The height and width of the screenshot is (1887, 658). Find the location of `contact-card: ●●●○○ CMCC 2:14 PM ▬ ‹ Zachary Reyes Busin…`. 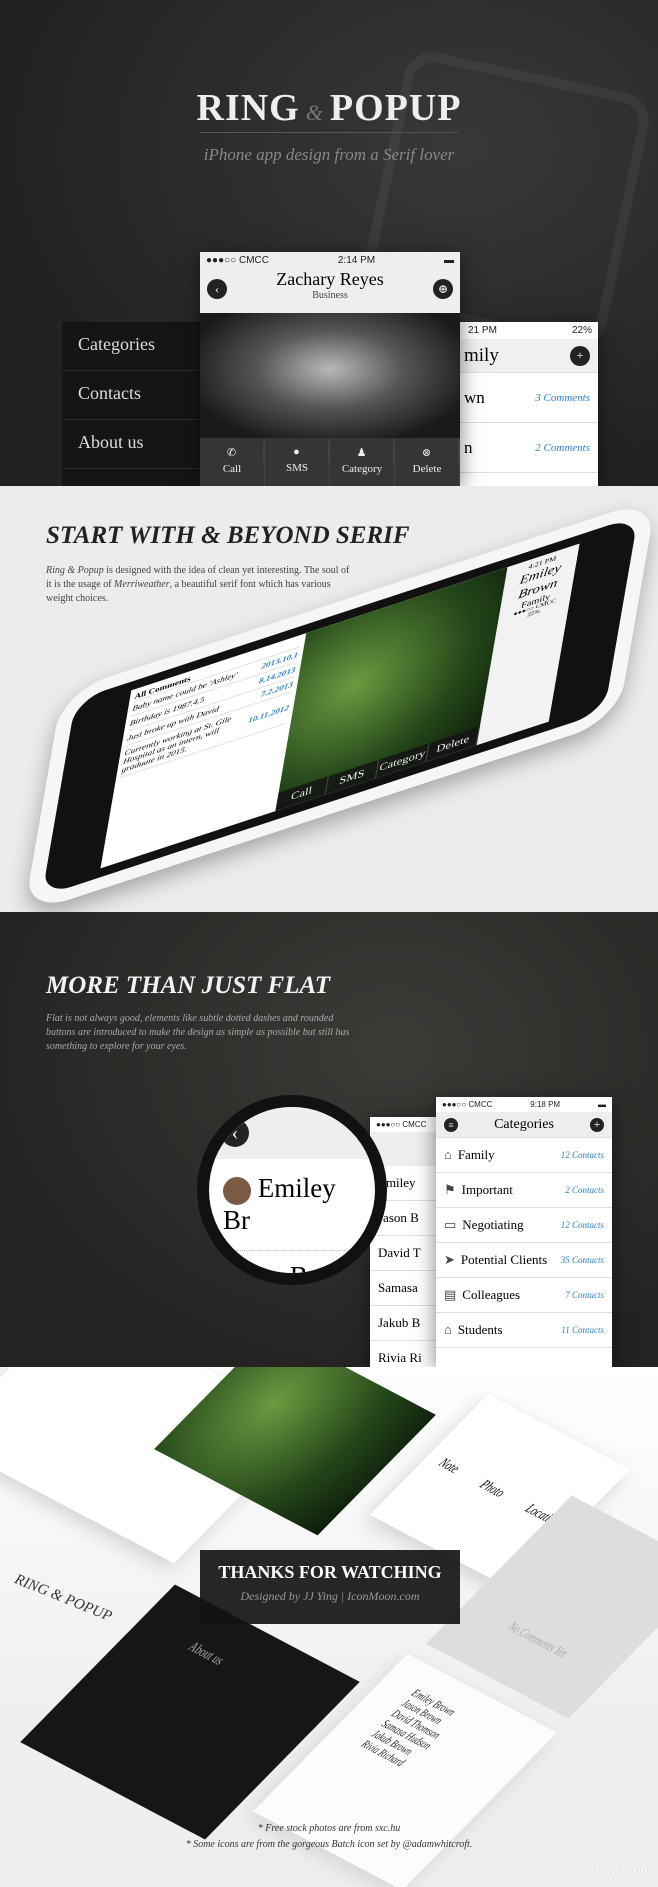

contact-card: ●●●○○ CMCC 2:14 PM ▬ ‹ Zachary Reyes Busin… is located at coordinates (330, 369).